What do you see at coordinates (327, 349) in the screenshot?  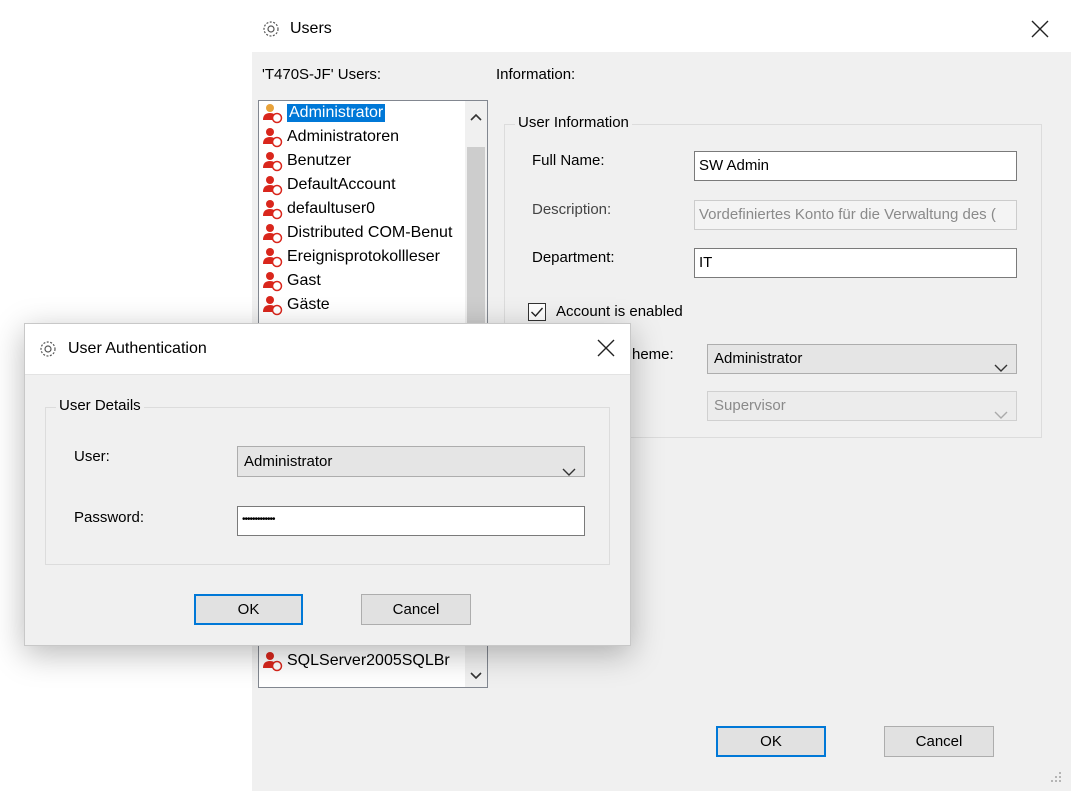 I see `auth-titlebar: User Authentication` at bounding box center [327, 349].